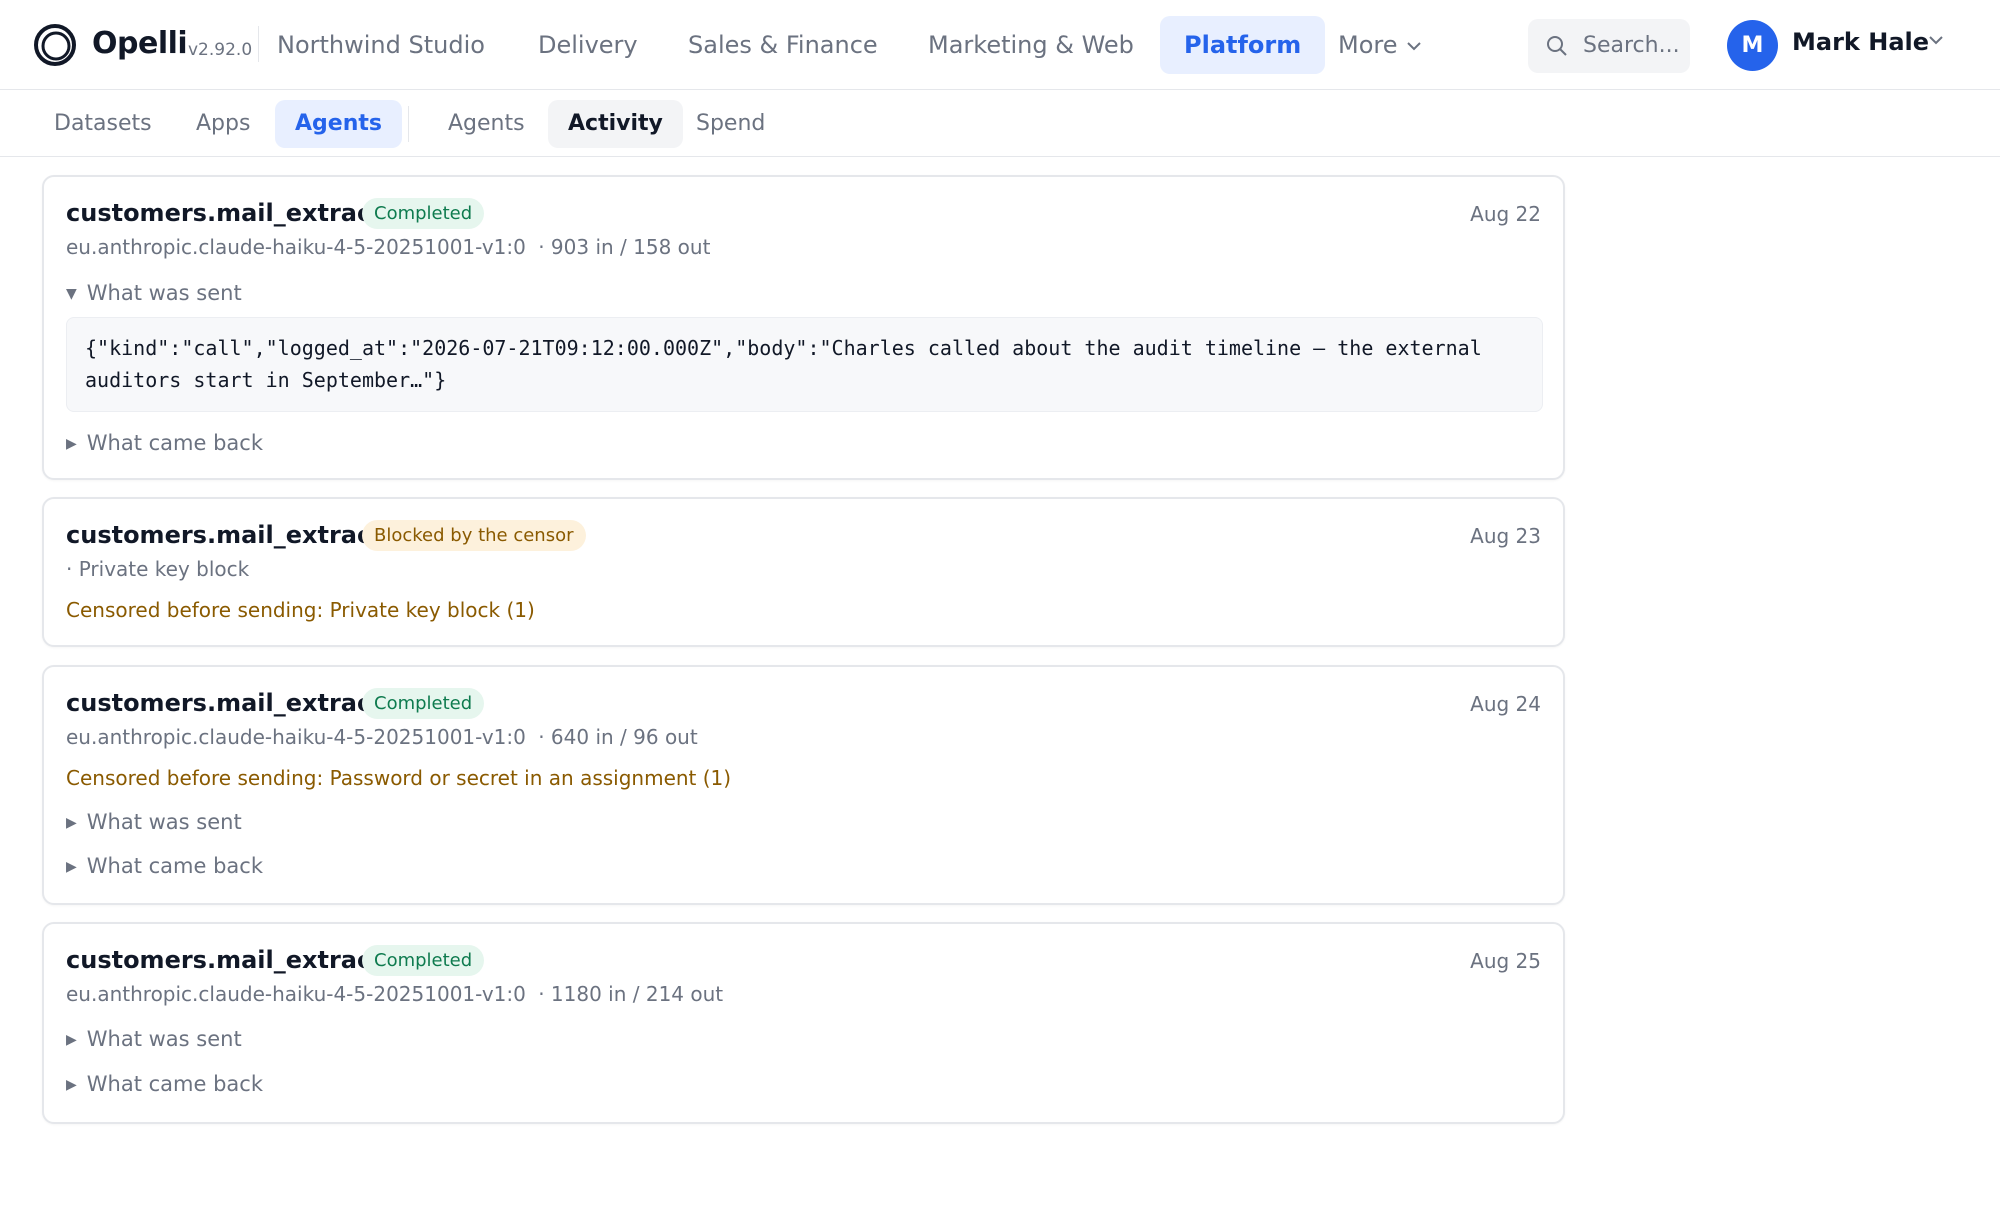  Describe the element at coordinates (624, 247) in the screenshot. I see `token-count: · 903 in / 158 out` at that location.